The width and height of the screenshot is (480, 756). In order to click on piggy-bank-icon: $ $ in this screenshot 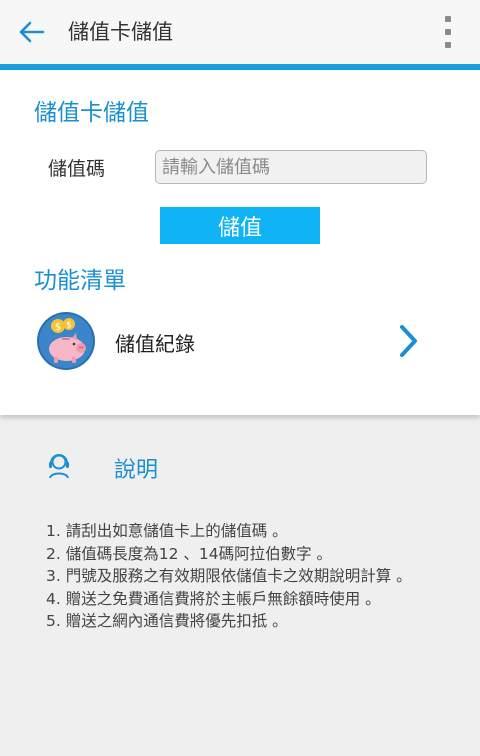, I will do `click(66, 341)`.